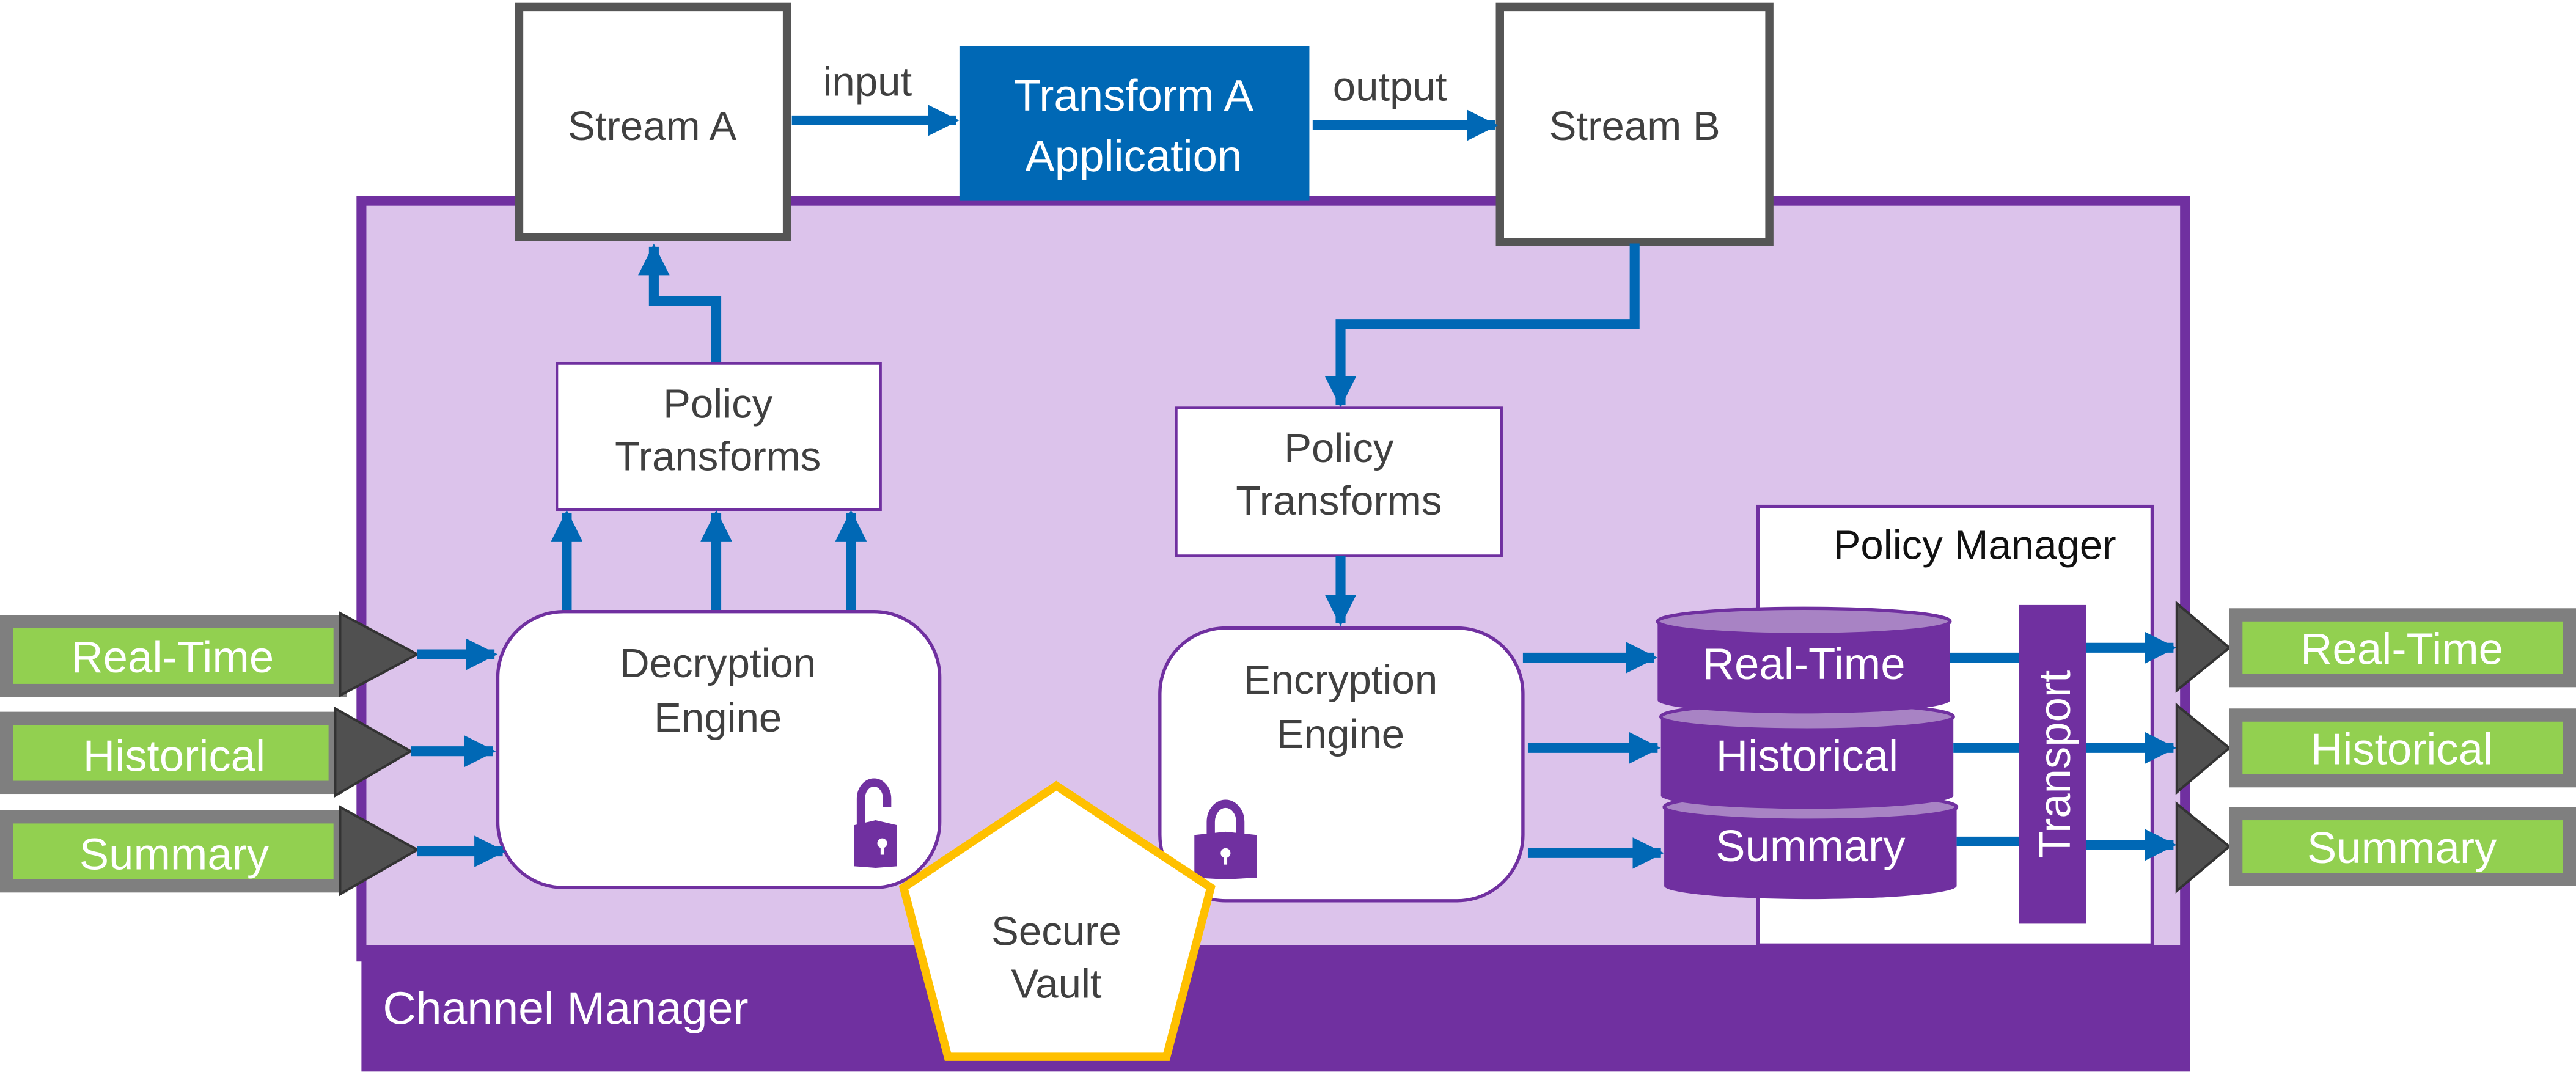 This screenshot has width=2576, height=1072. I want to click on store-historical: Historical, so click(1807, 756).